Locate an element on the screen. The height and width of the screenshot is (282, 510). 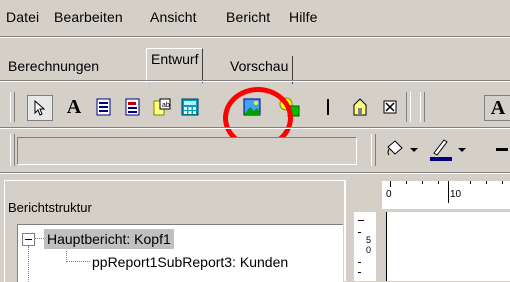
checkbox-icon is located at coordinates (390, 107).